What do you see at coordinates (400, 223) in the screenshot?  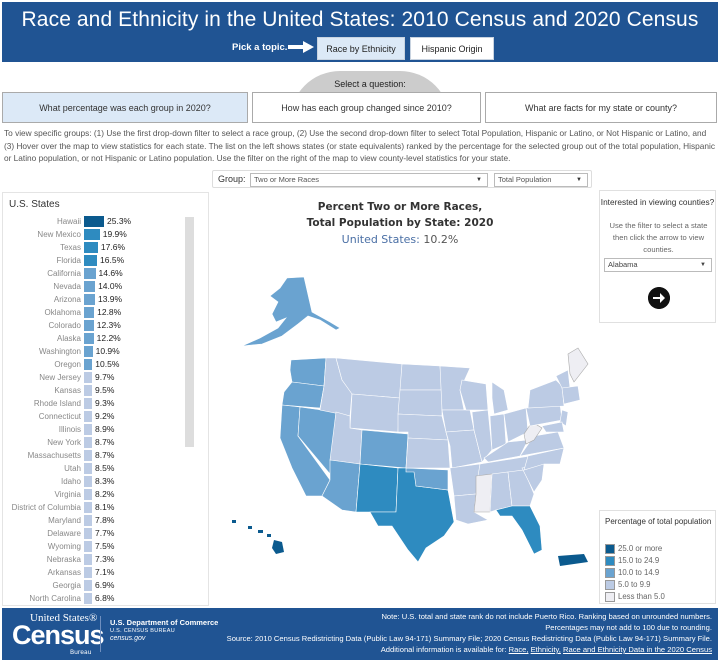 I see `map-title-line2: Total Population by State: 2020` at bounding box center [400, 223].